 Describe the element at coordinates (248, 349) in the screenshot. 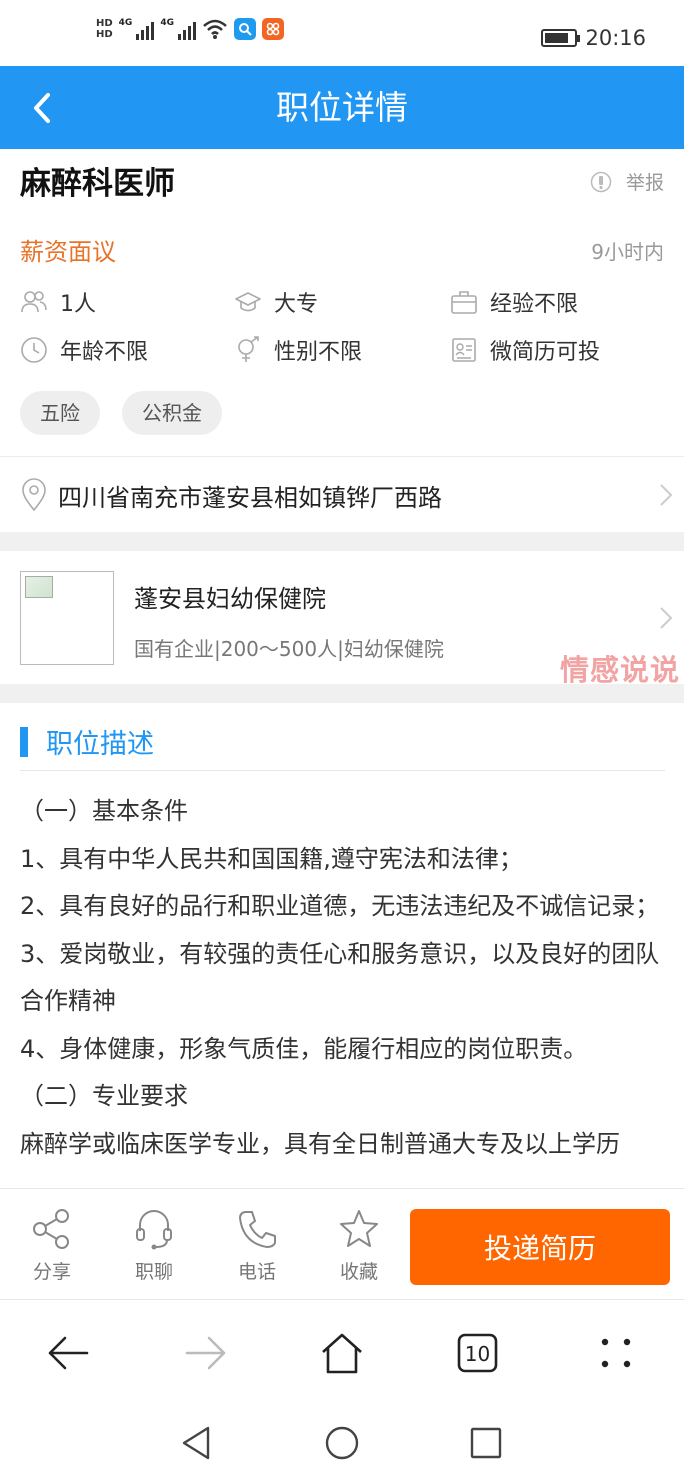

I see `gender-icon` at that location.